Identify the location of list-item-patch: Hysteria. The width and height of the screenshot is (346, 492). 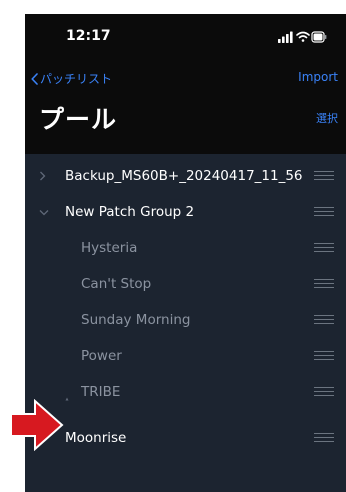
(185, 248).